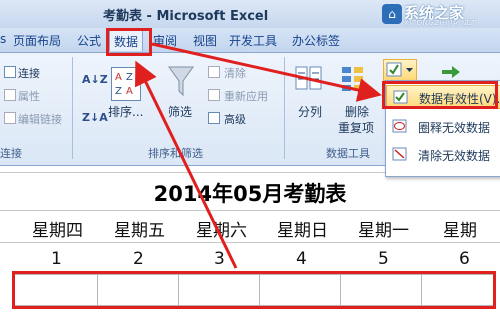  What do you see at coordinates (266, 72) in the screenshot?
I see `arrow-data-tab-to-validation` at bounding box center [266, 72].